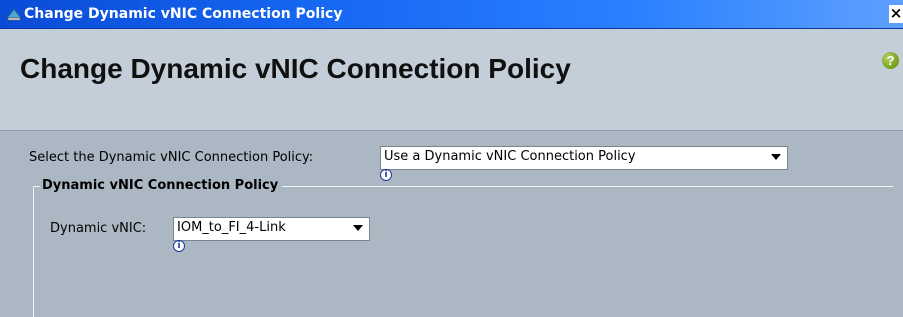 Image resolution: width=903 pixels, height=317 pixels. What do you see at coordinates (451, 14) in the screenshot?
I see `title-bar: Change Dynamic vNIC Connection Policy ×` at bounding box center [451, 14].